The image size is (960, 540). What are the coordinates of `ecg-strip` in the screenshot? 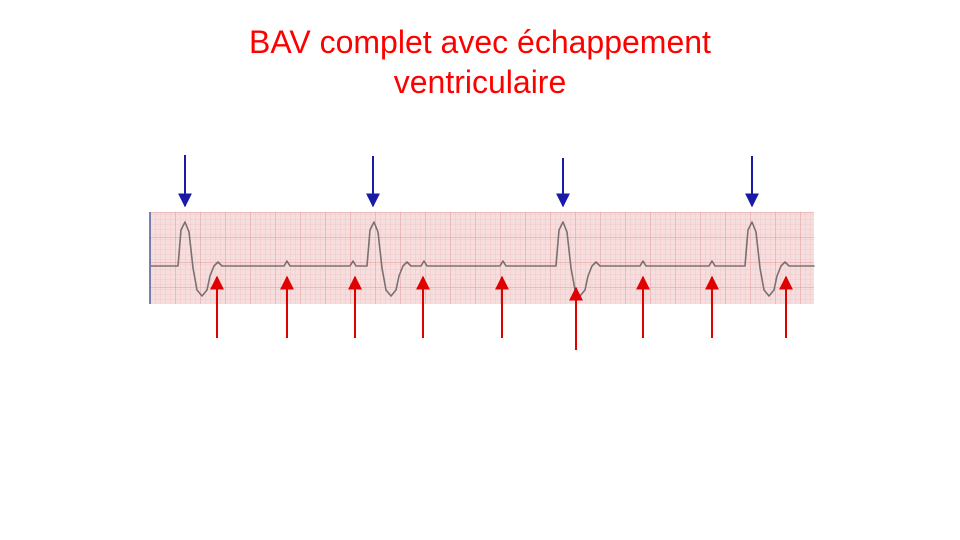 It's located at (482, 258).